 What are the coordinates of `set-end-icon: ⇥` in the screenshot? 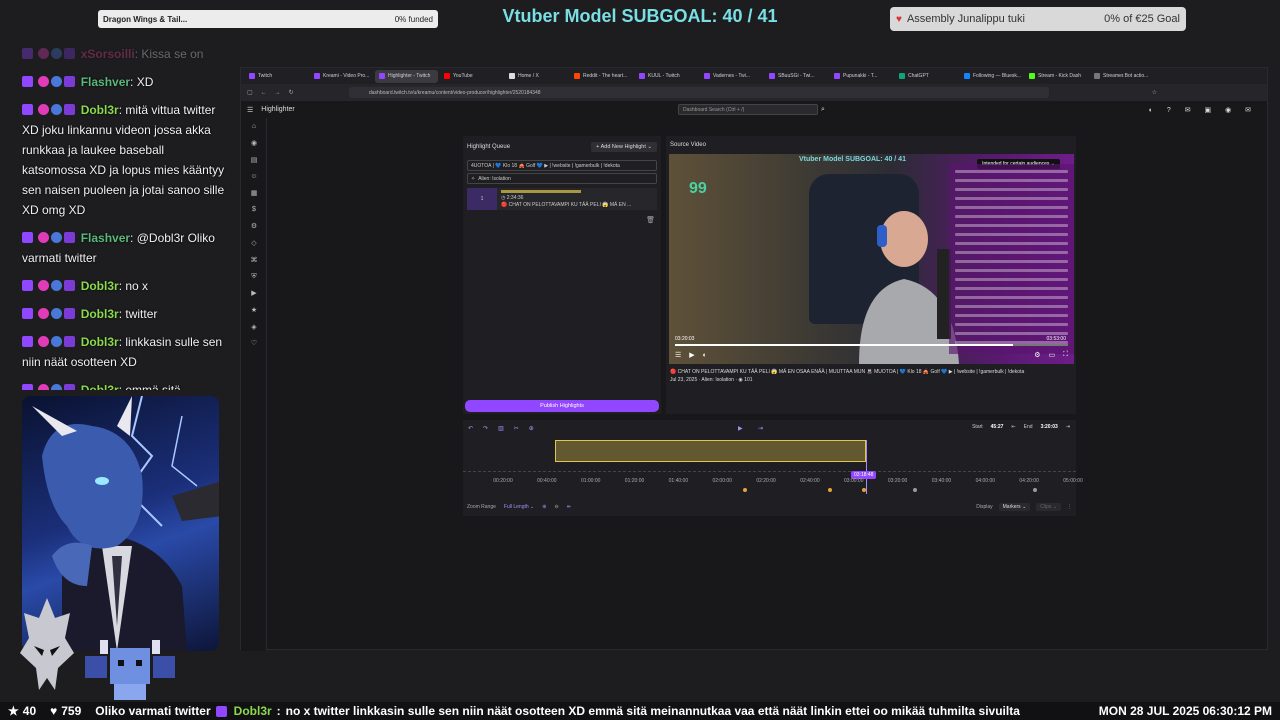 It's located at (1068, 427).